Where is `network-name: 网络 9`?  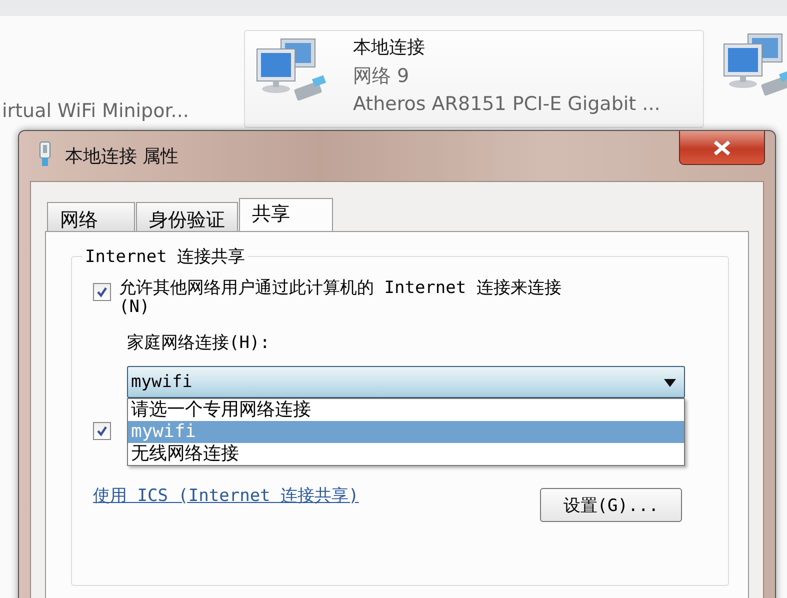
network-name: 网络 9 is located at coordinates (381, 76).